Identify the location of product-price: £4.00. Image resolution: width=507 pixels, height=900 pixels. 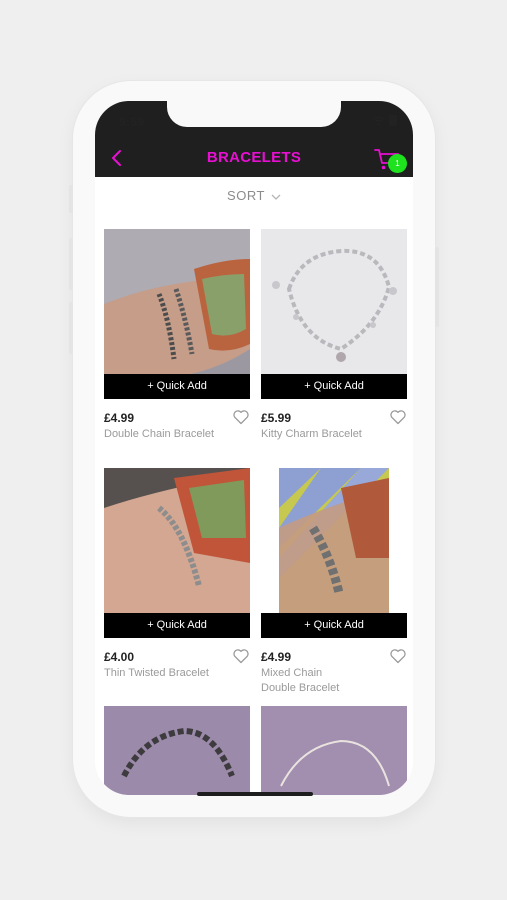
(119, 657).